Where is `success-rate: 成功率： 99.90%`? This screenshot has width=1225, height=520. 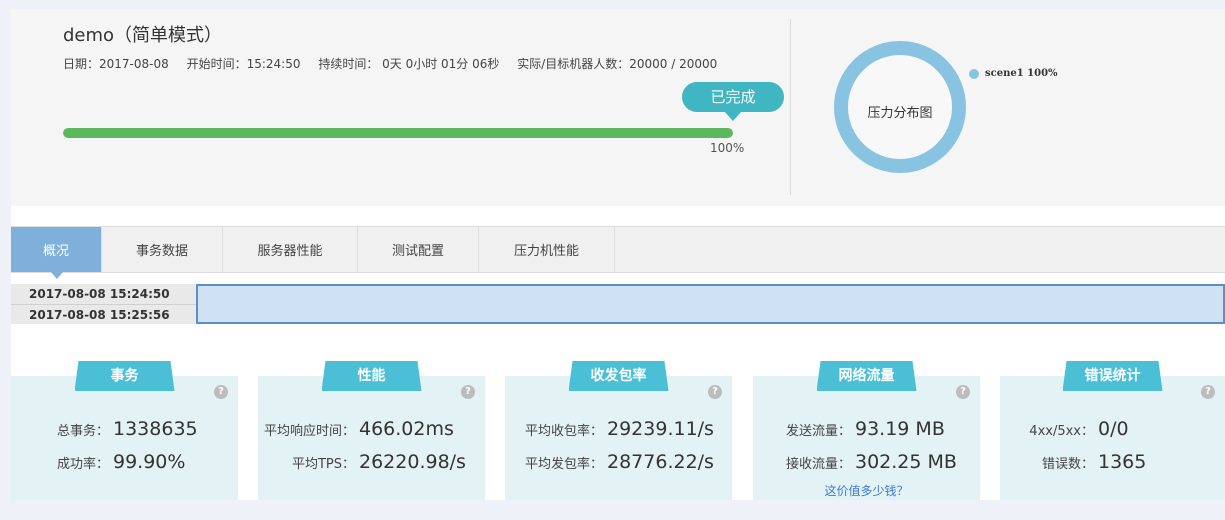 success-rate: 成功率： 99.90% is located at coordinates (124, 462).